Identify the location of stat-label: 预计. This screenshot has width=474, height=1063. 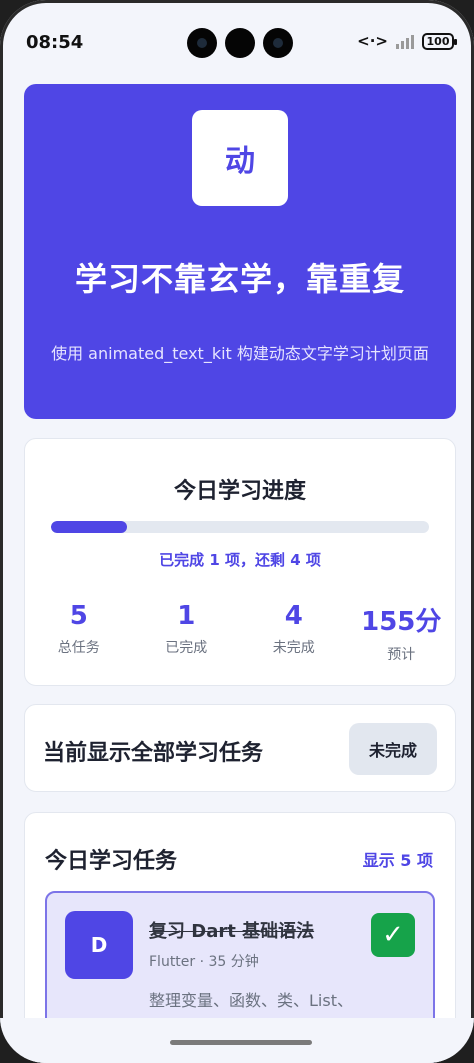
(401, 655).